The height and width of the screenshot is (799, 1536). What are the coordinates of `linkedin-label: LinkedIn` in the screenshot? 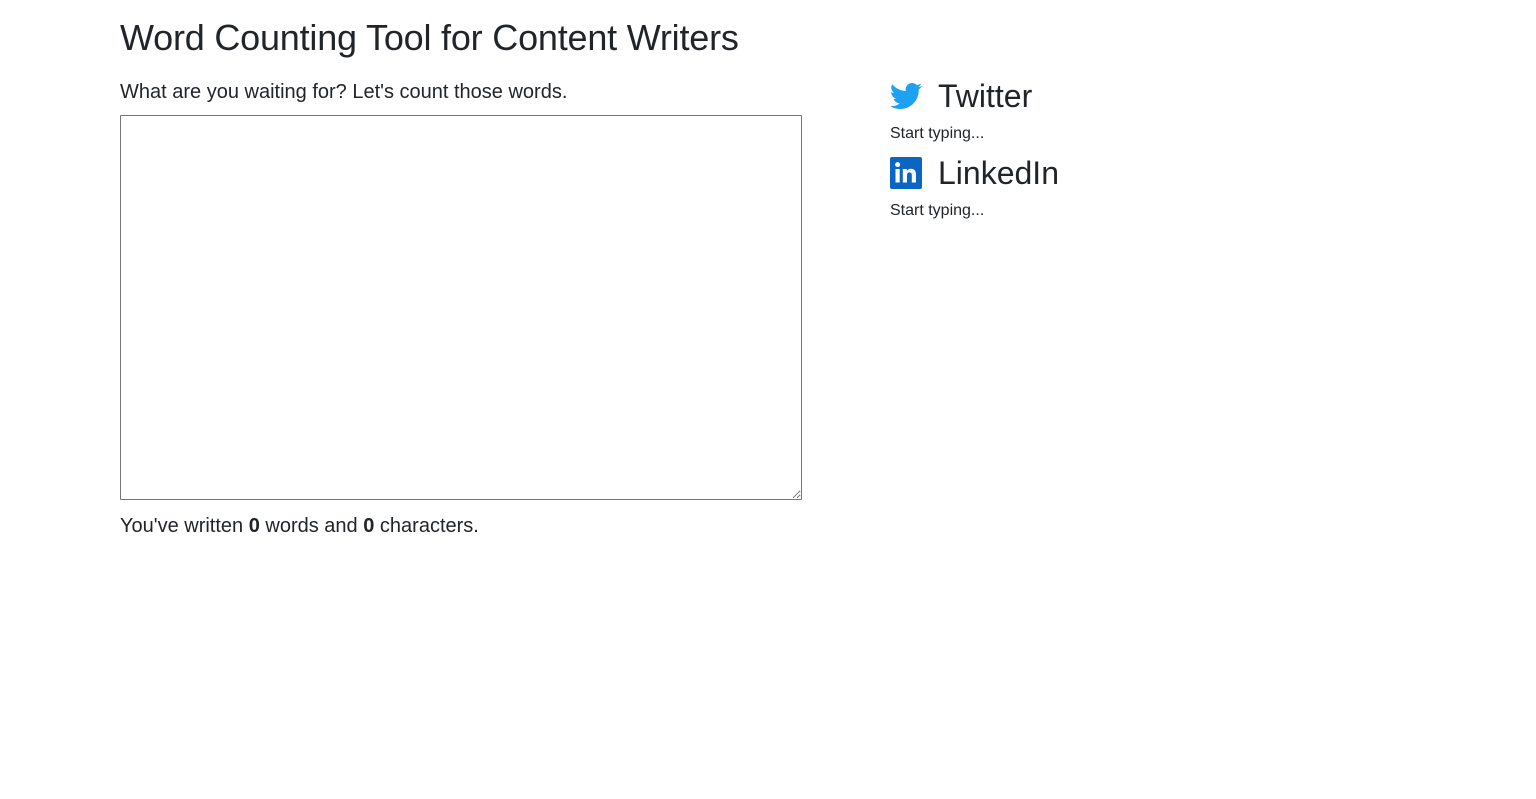 It's located at (998, 173).